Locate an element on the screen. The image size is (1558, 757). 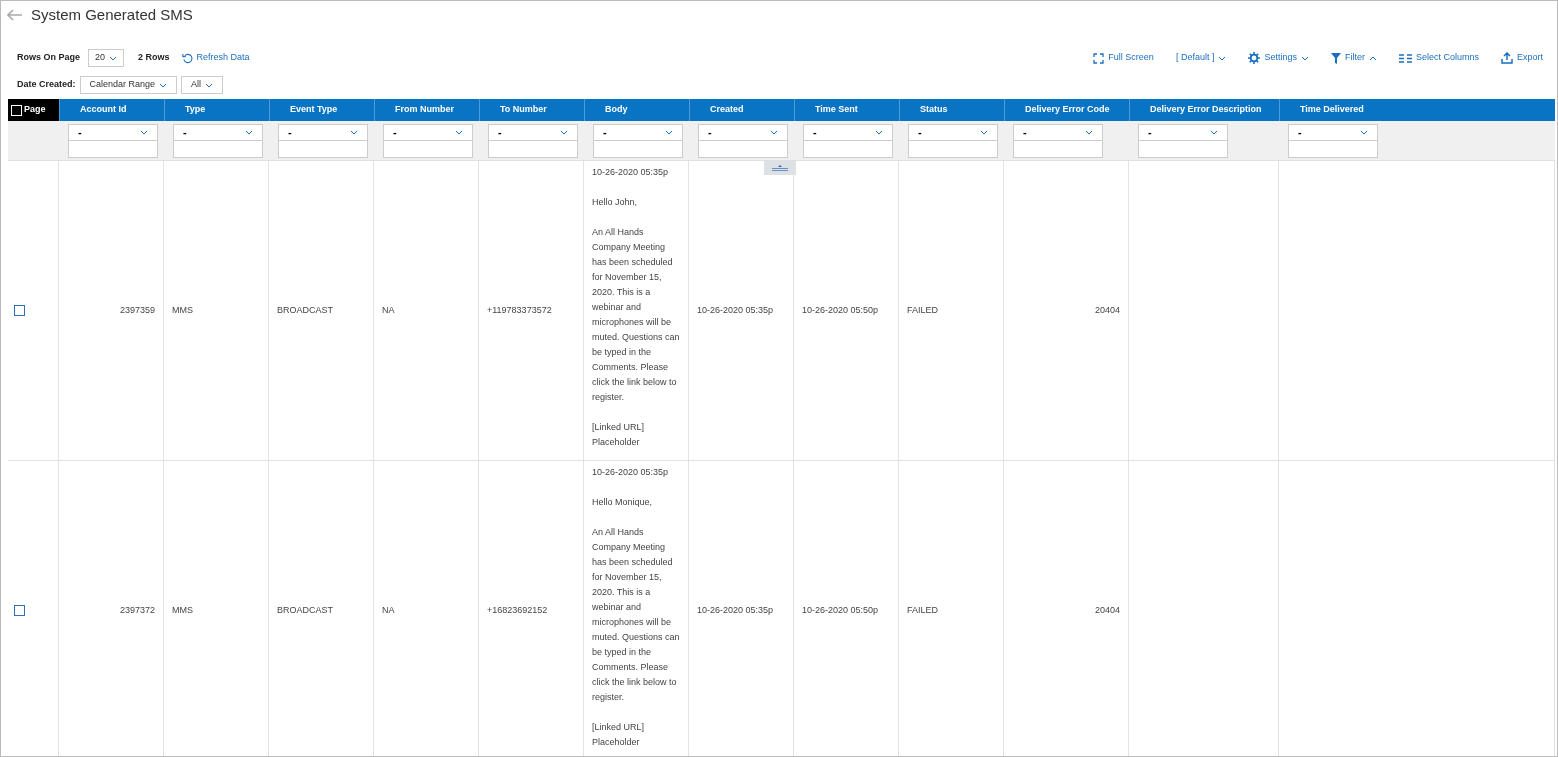
column-header: Body is located at coordinates (636, 110).